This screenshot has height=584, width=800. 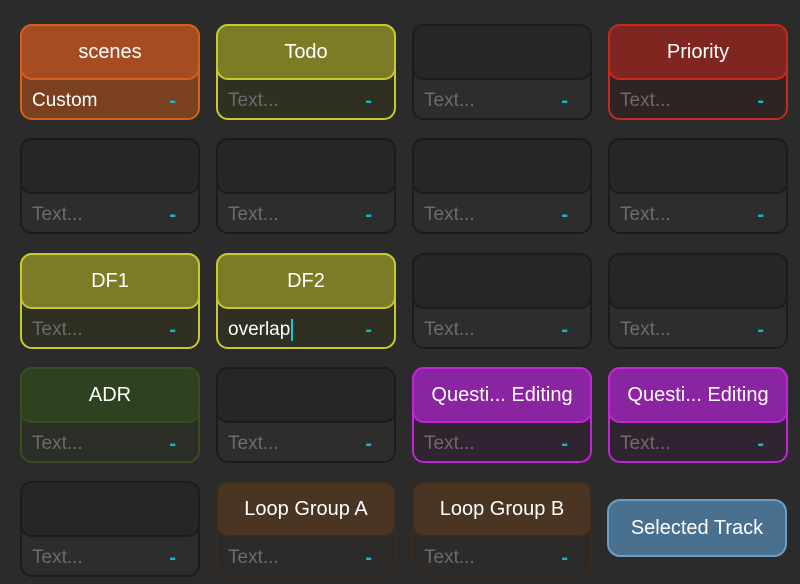 What do you see at coordinates (306, 509) in the screenshot?
I see `marker-name-button: Loop Group A` at bounding box center [306, 509].